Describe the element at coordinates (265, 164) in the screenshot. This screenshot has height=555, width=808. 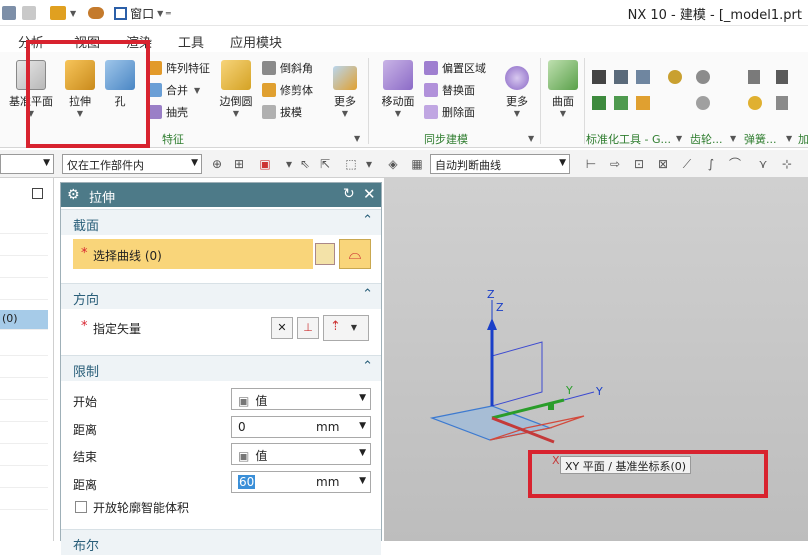
I see `snap-icon: ▣` at that location.